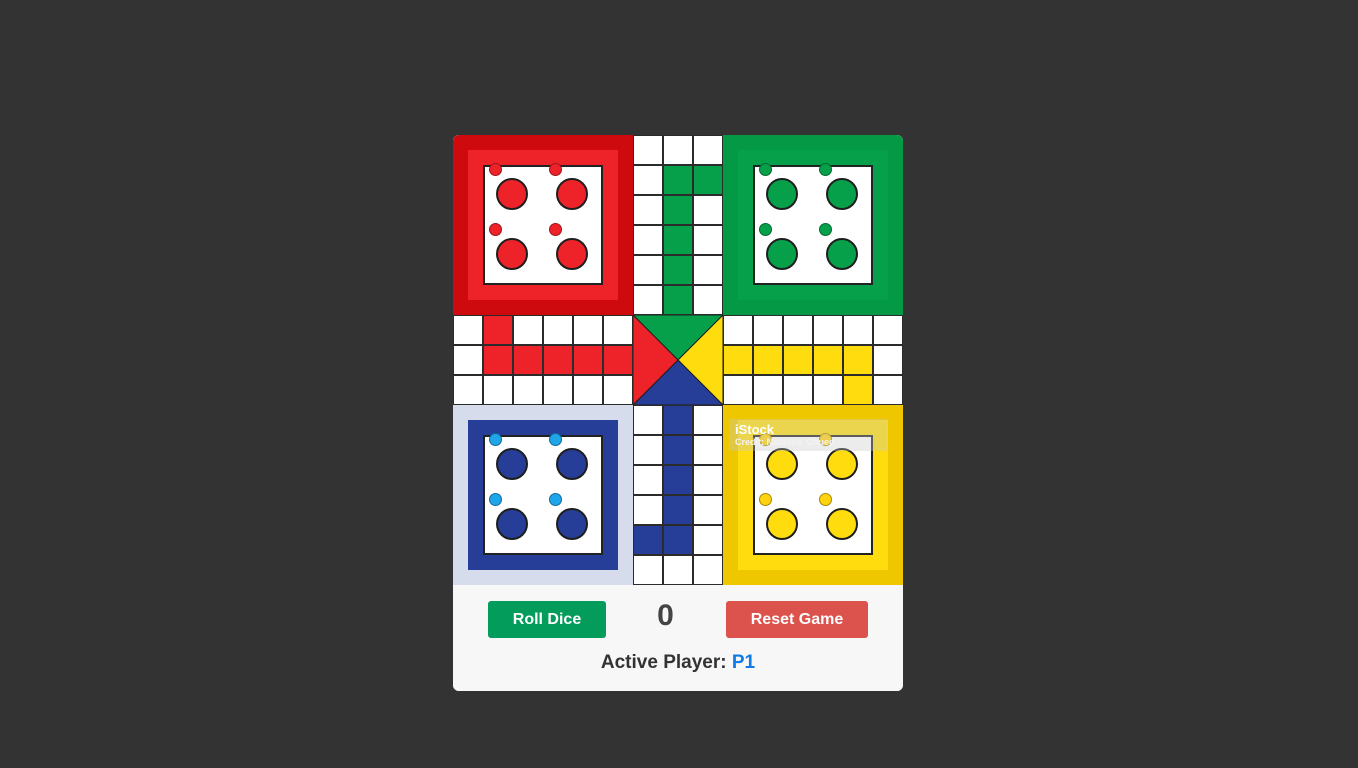  I want to click on dice-value: 0, so click(665, 615).